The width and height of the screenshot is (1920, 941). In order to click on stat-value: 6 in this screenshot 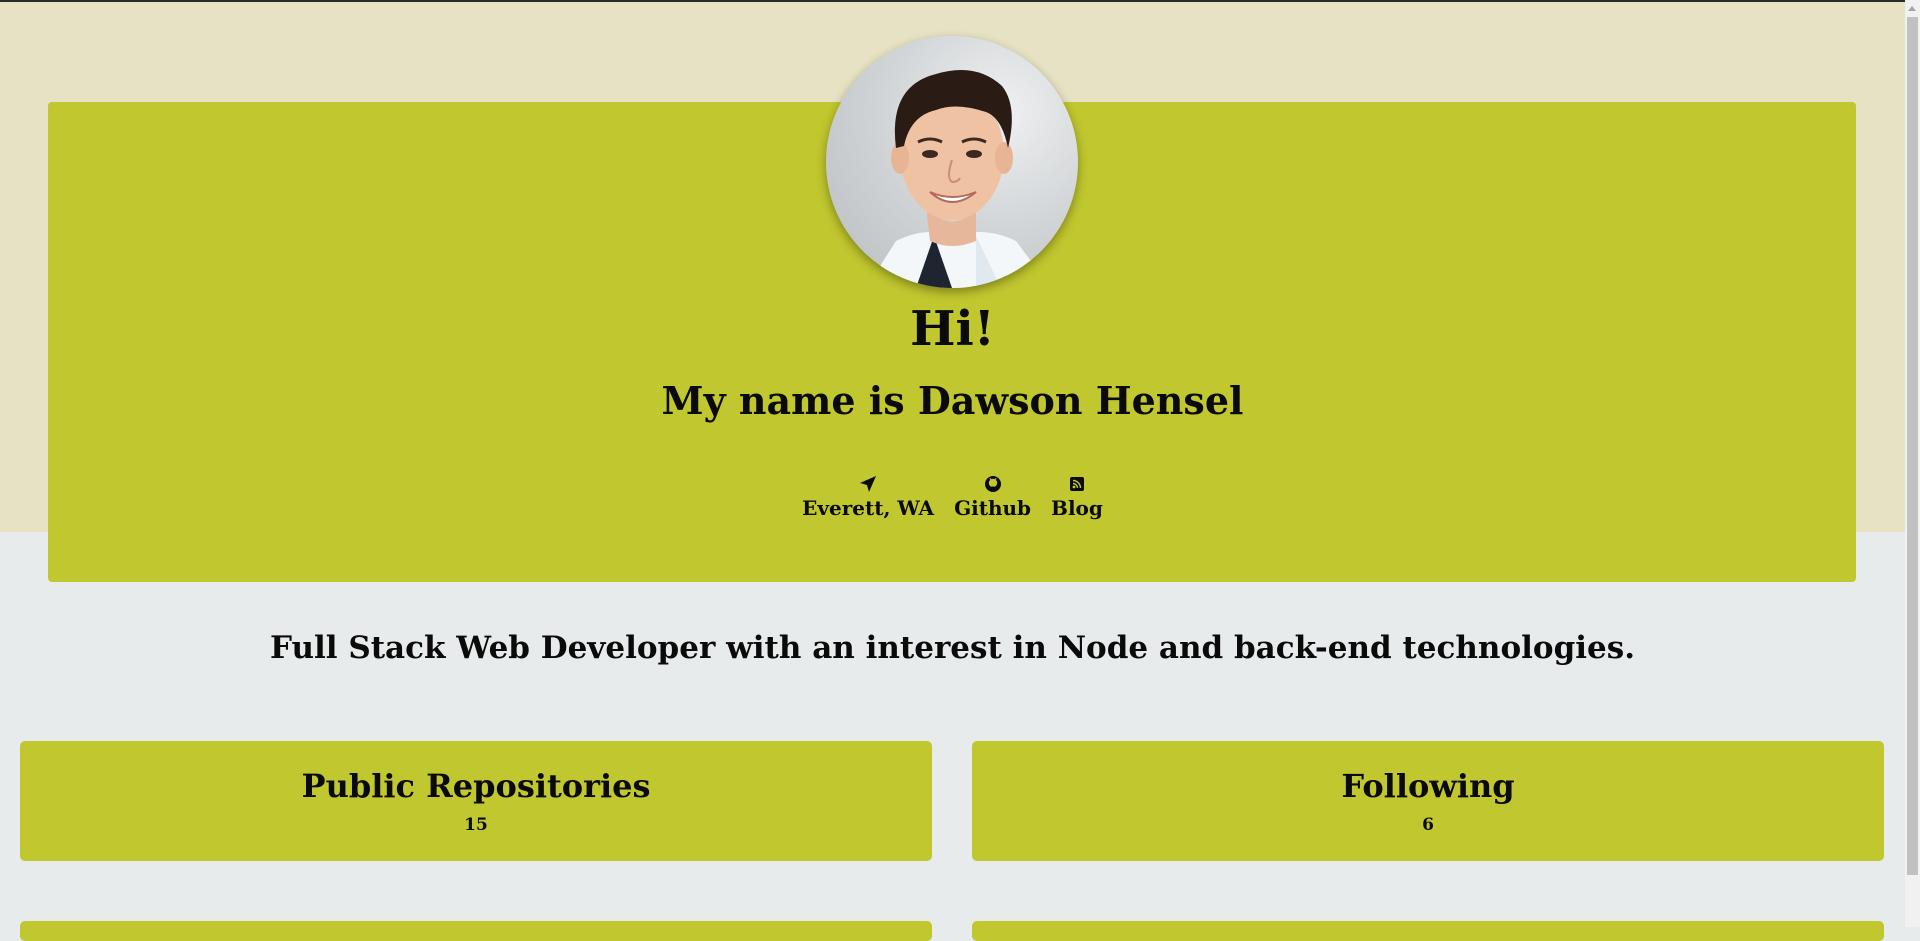, I will do `click(1428, 825)`.